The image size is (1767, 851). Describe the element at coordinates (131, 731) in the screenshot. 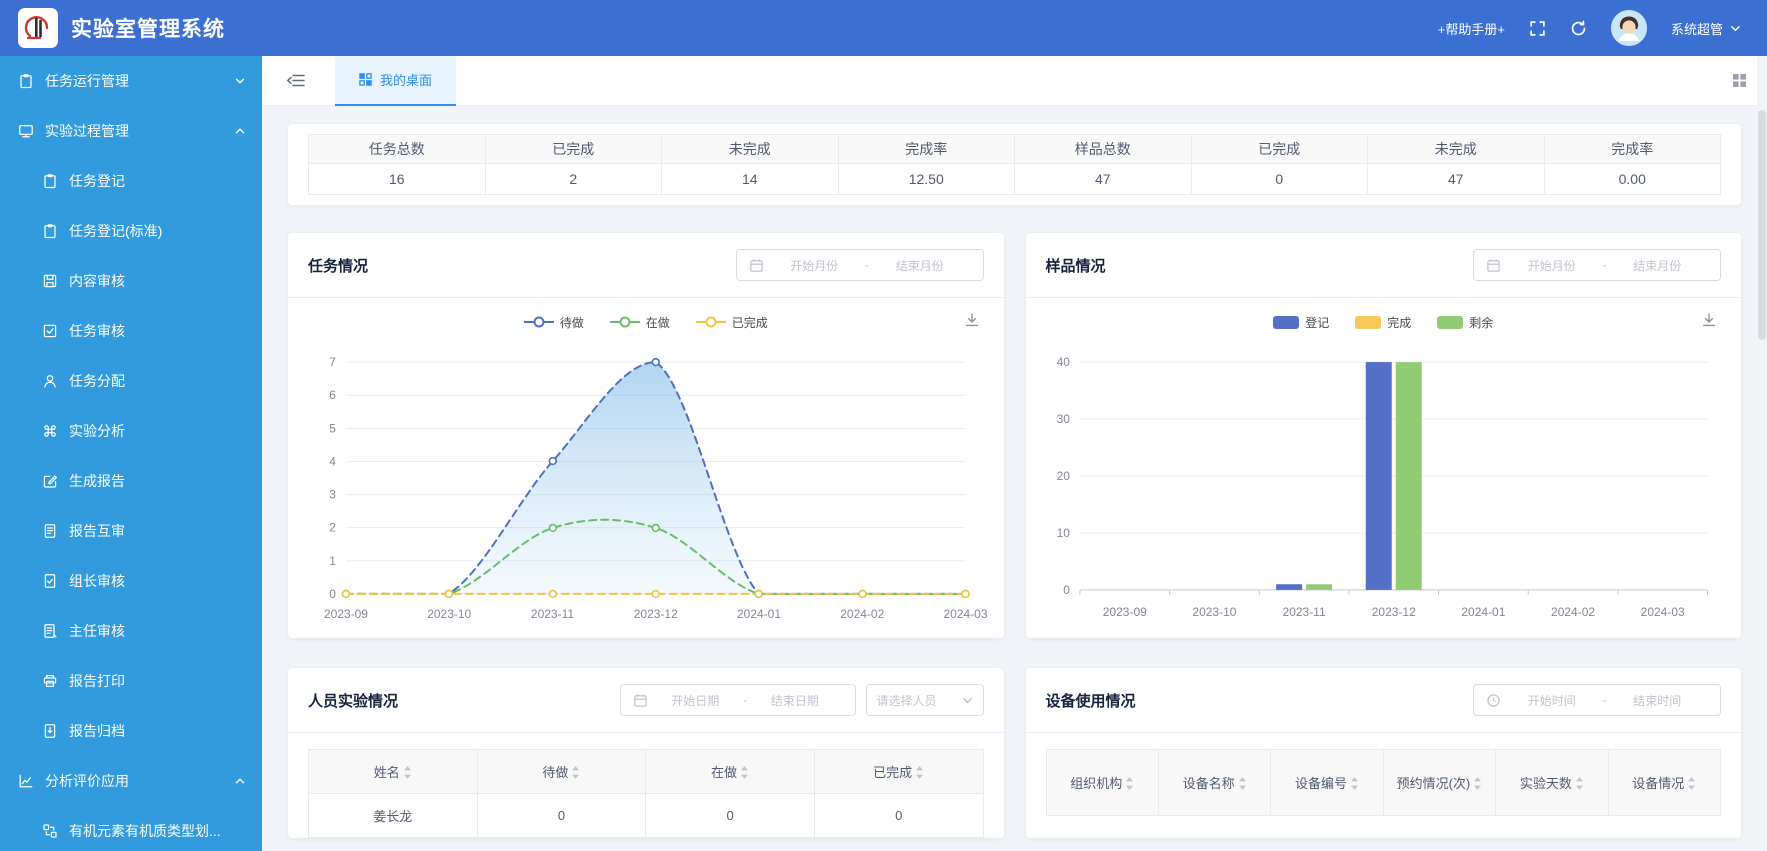

I see `sidebar-item: 报告归档` at that location.